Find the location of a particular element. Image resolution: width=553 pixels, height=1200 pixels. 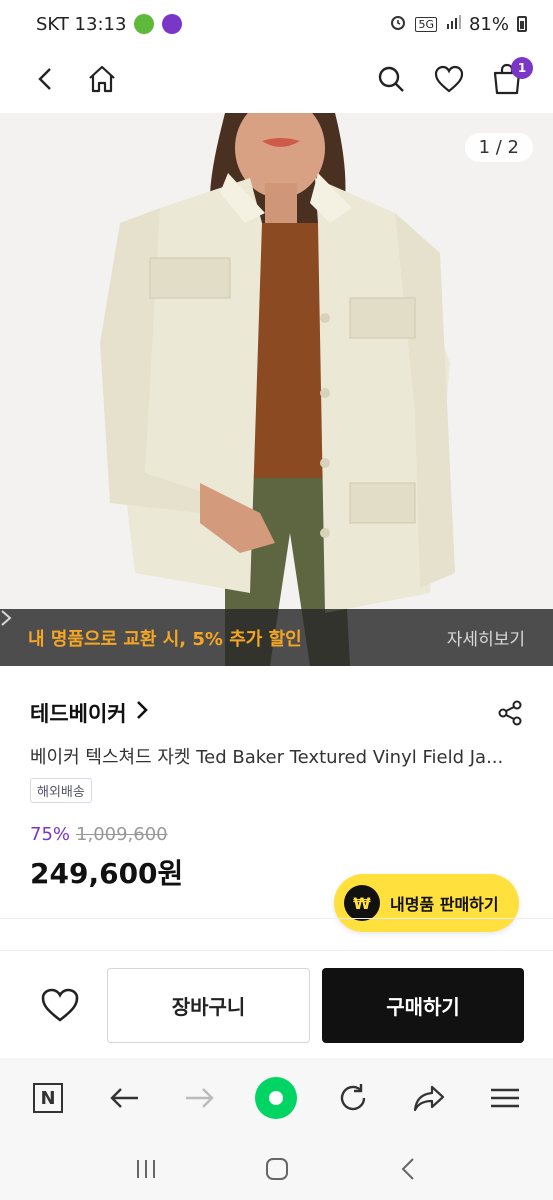

android-nav-bar is located at coordinates (276, 1169).